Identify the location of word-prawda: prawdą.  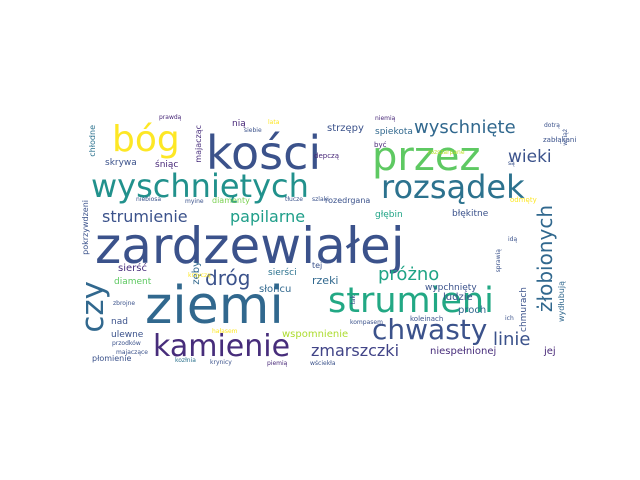
(170, 117).